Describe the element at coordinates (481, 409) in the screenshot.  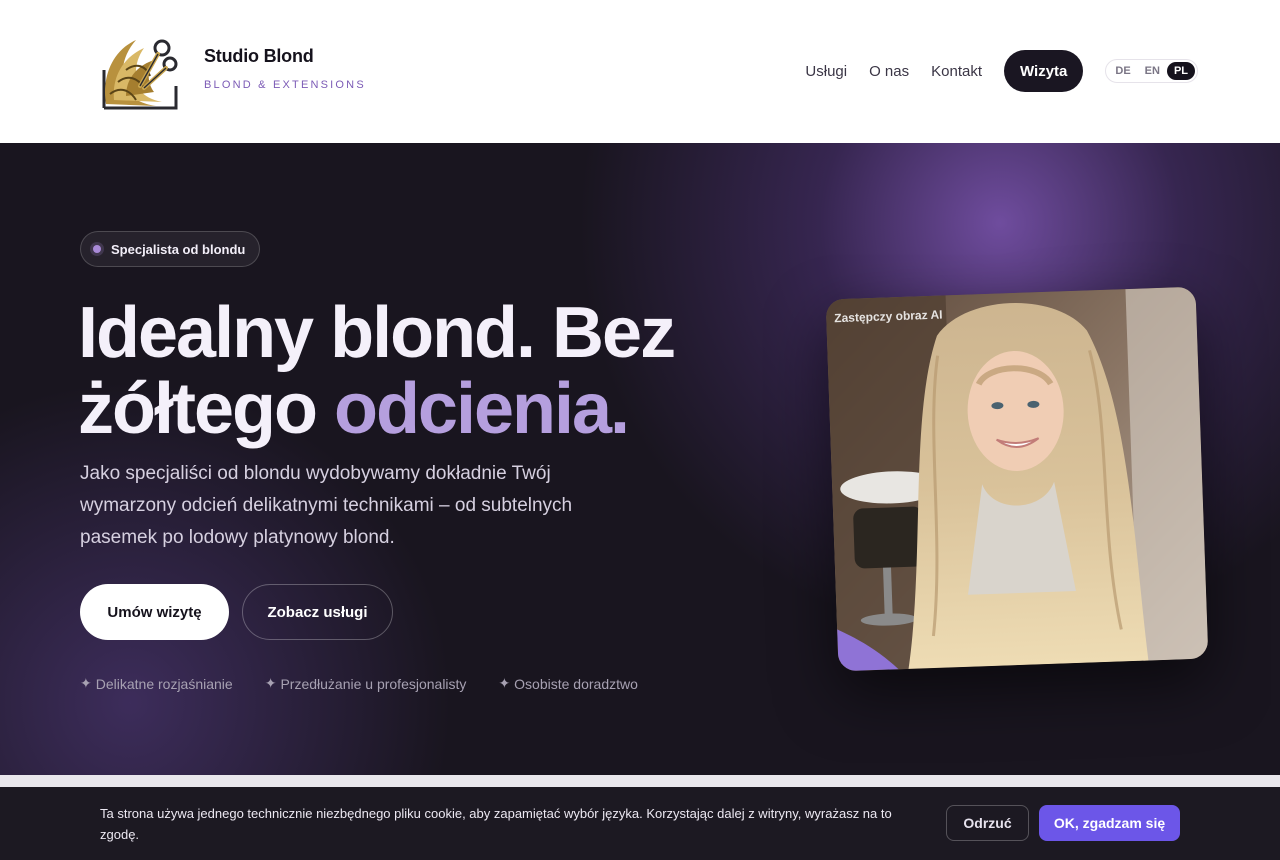
I see `hero-title-accent: odcienia.` at that location.